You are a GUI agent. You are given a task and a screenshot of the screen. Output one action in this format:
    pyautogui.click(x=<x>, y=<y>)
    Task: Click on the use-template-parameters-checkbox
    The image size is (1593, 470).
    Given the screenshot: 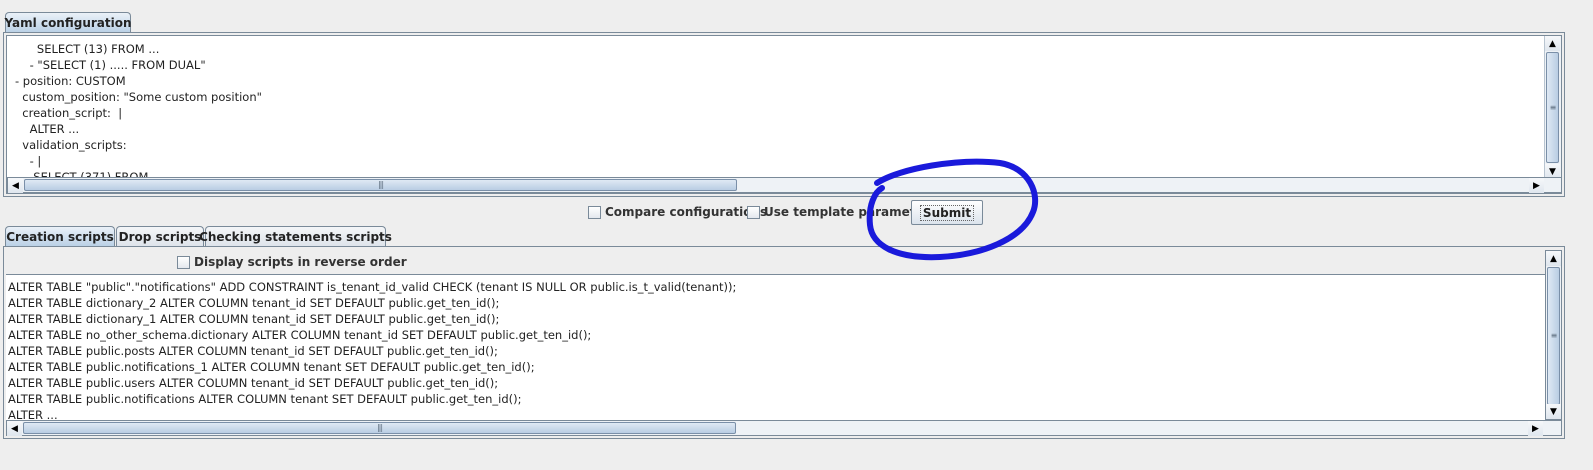 What is the action you would take?
    pyautogui.click(x=753, y=212)
    